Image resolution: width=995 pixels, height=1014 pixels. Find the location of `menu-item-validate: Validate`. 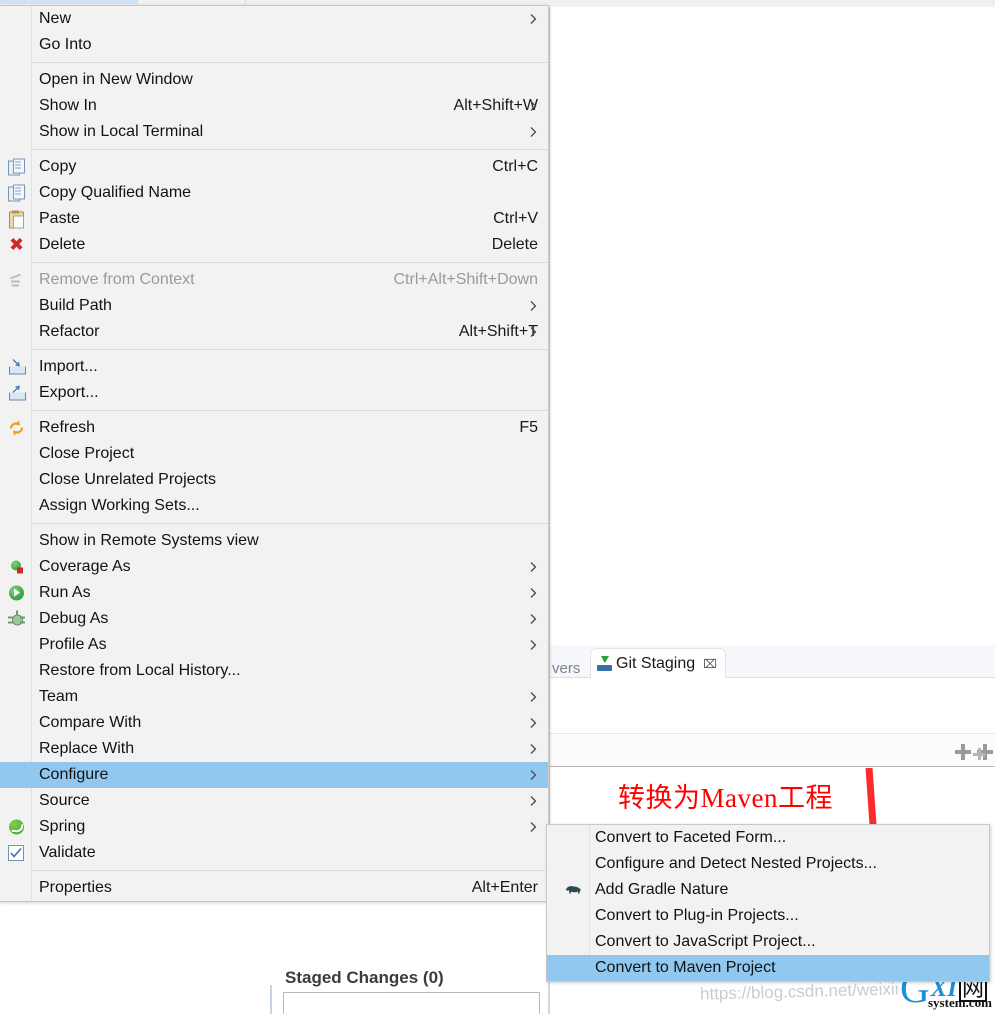

menu-item-validate: Validate is located at coordinates (274, 853).